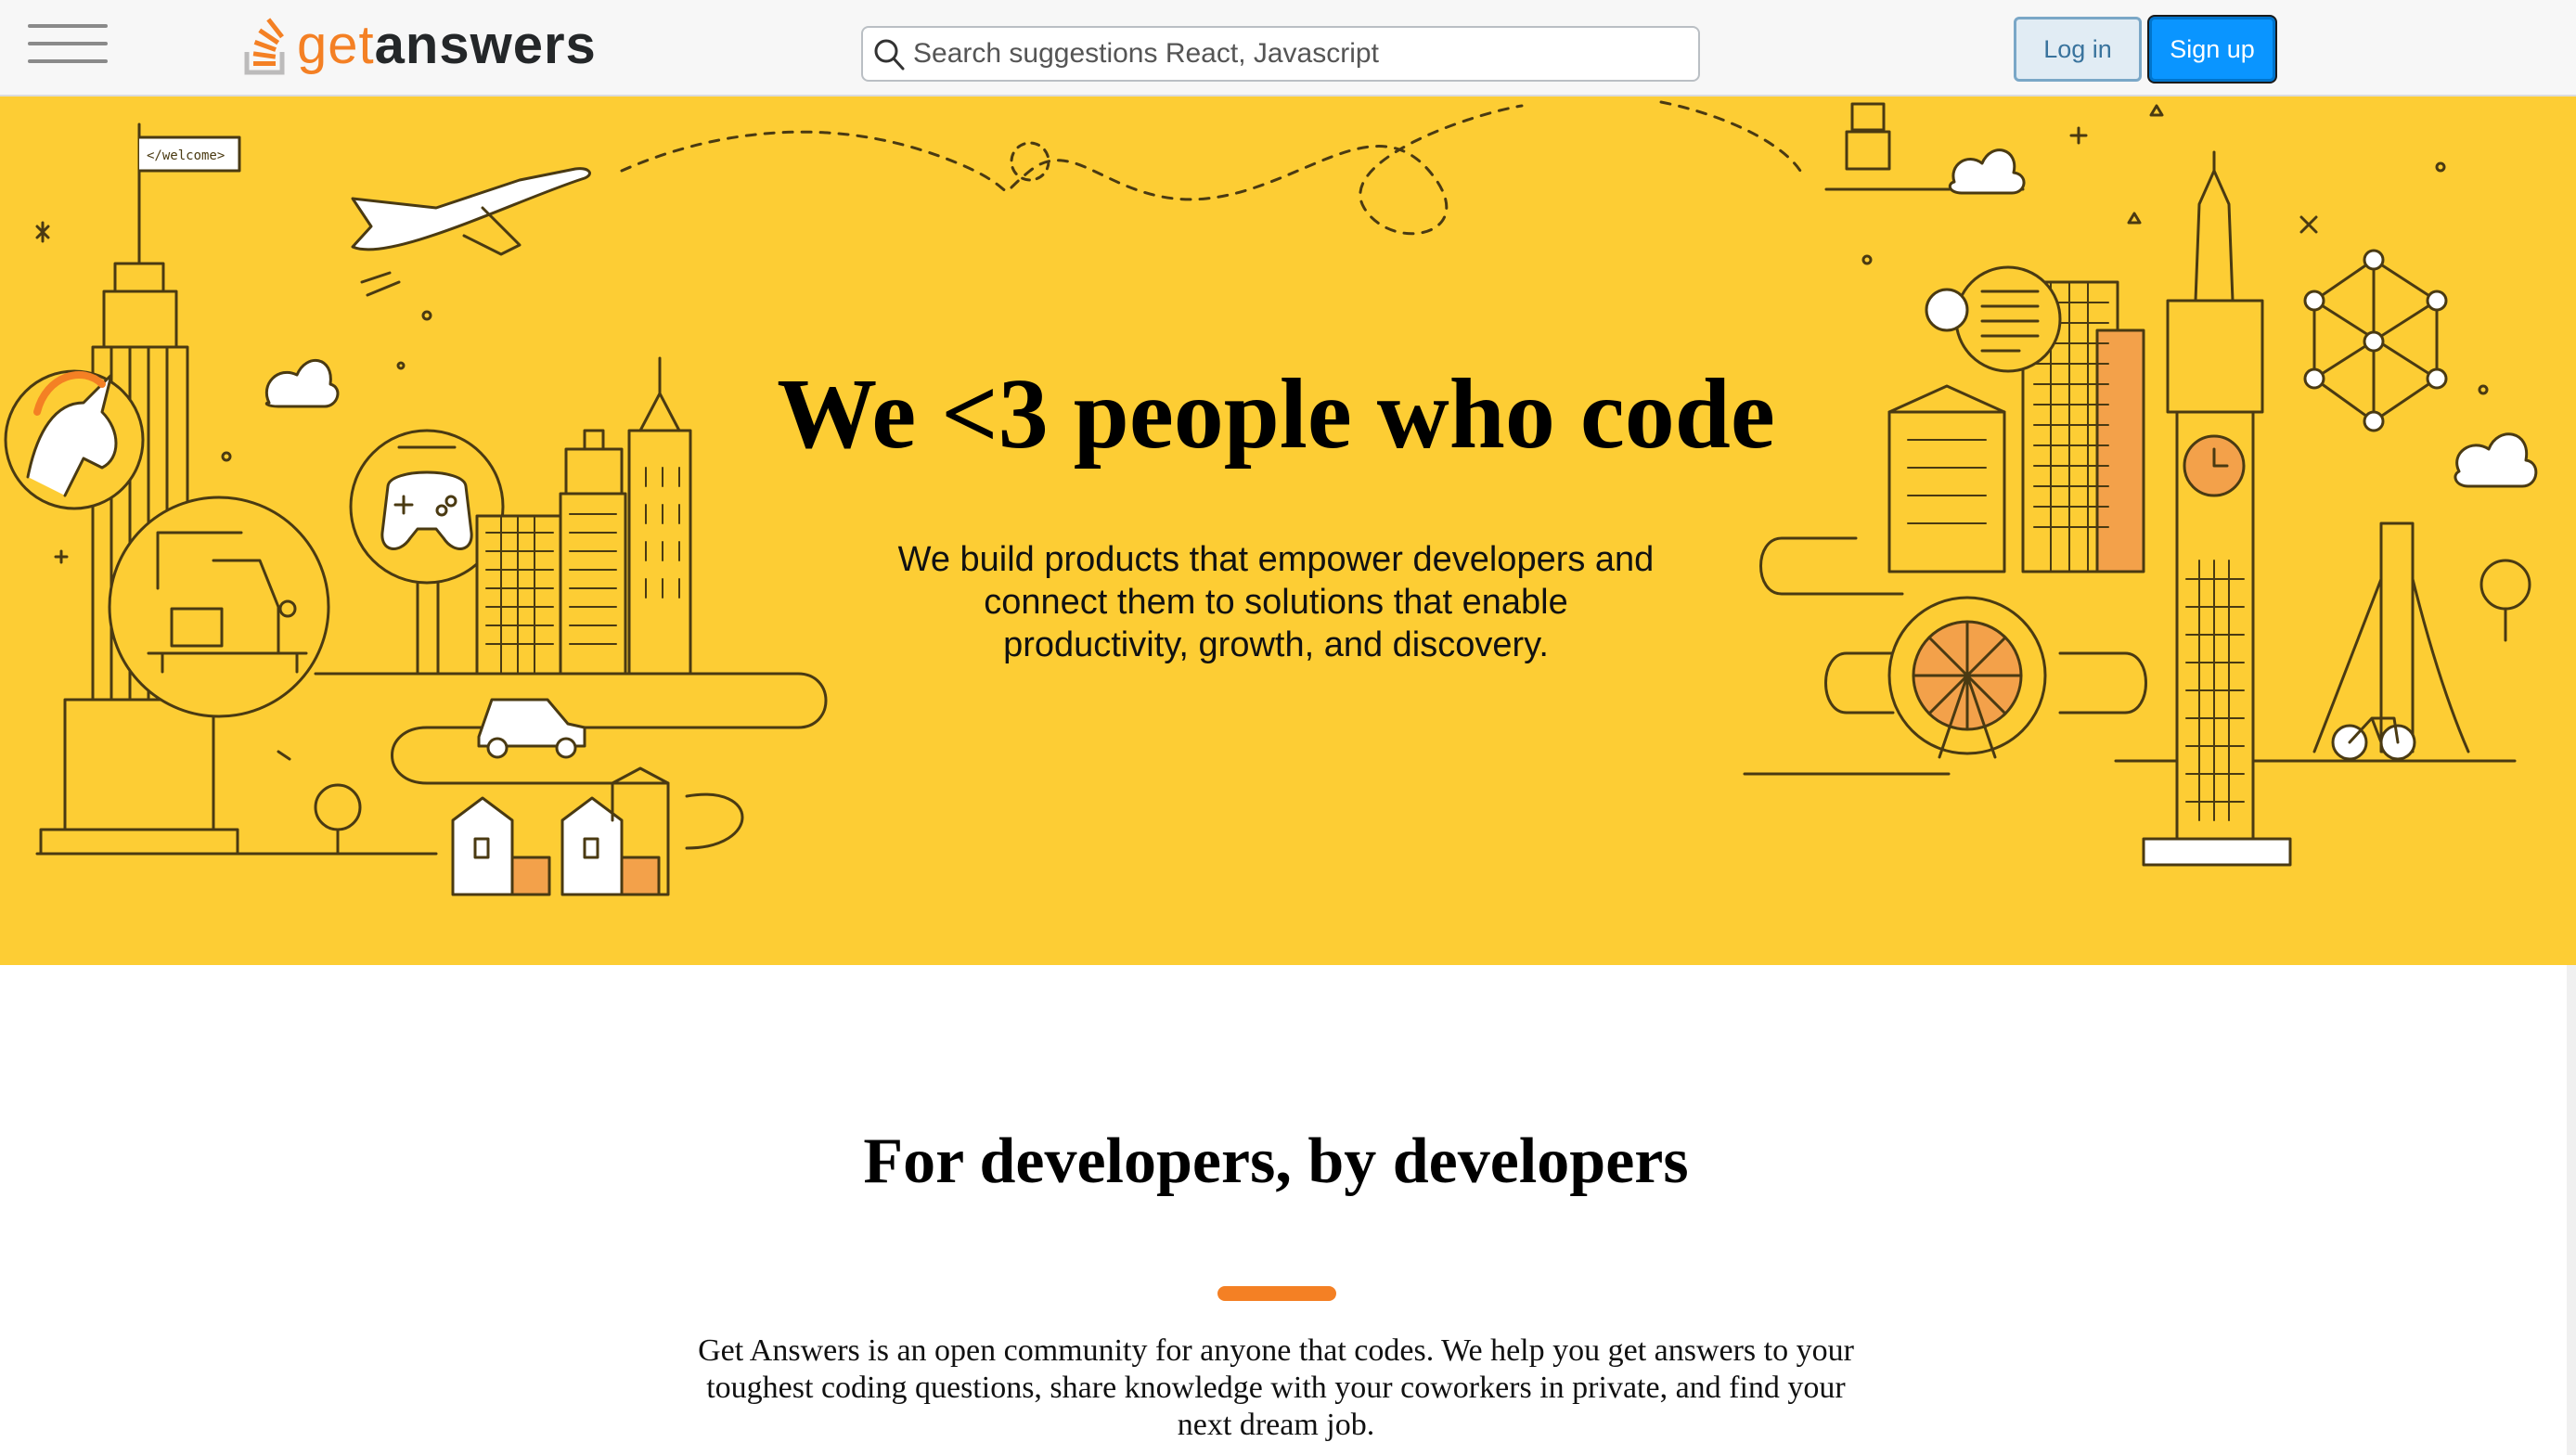 This screenshot has width=2576, height=1455. I want to click on top-navigation-bar: getanswers Log in Sign up, so click(1288, 48).